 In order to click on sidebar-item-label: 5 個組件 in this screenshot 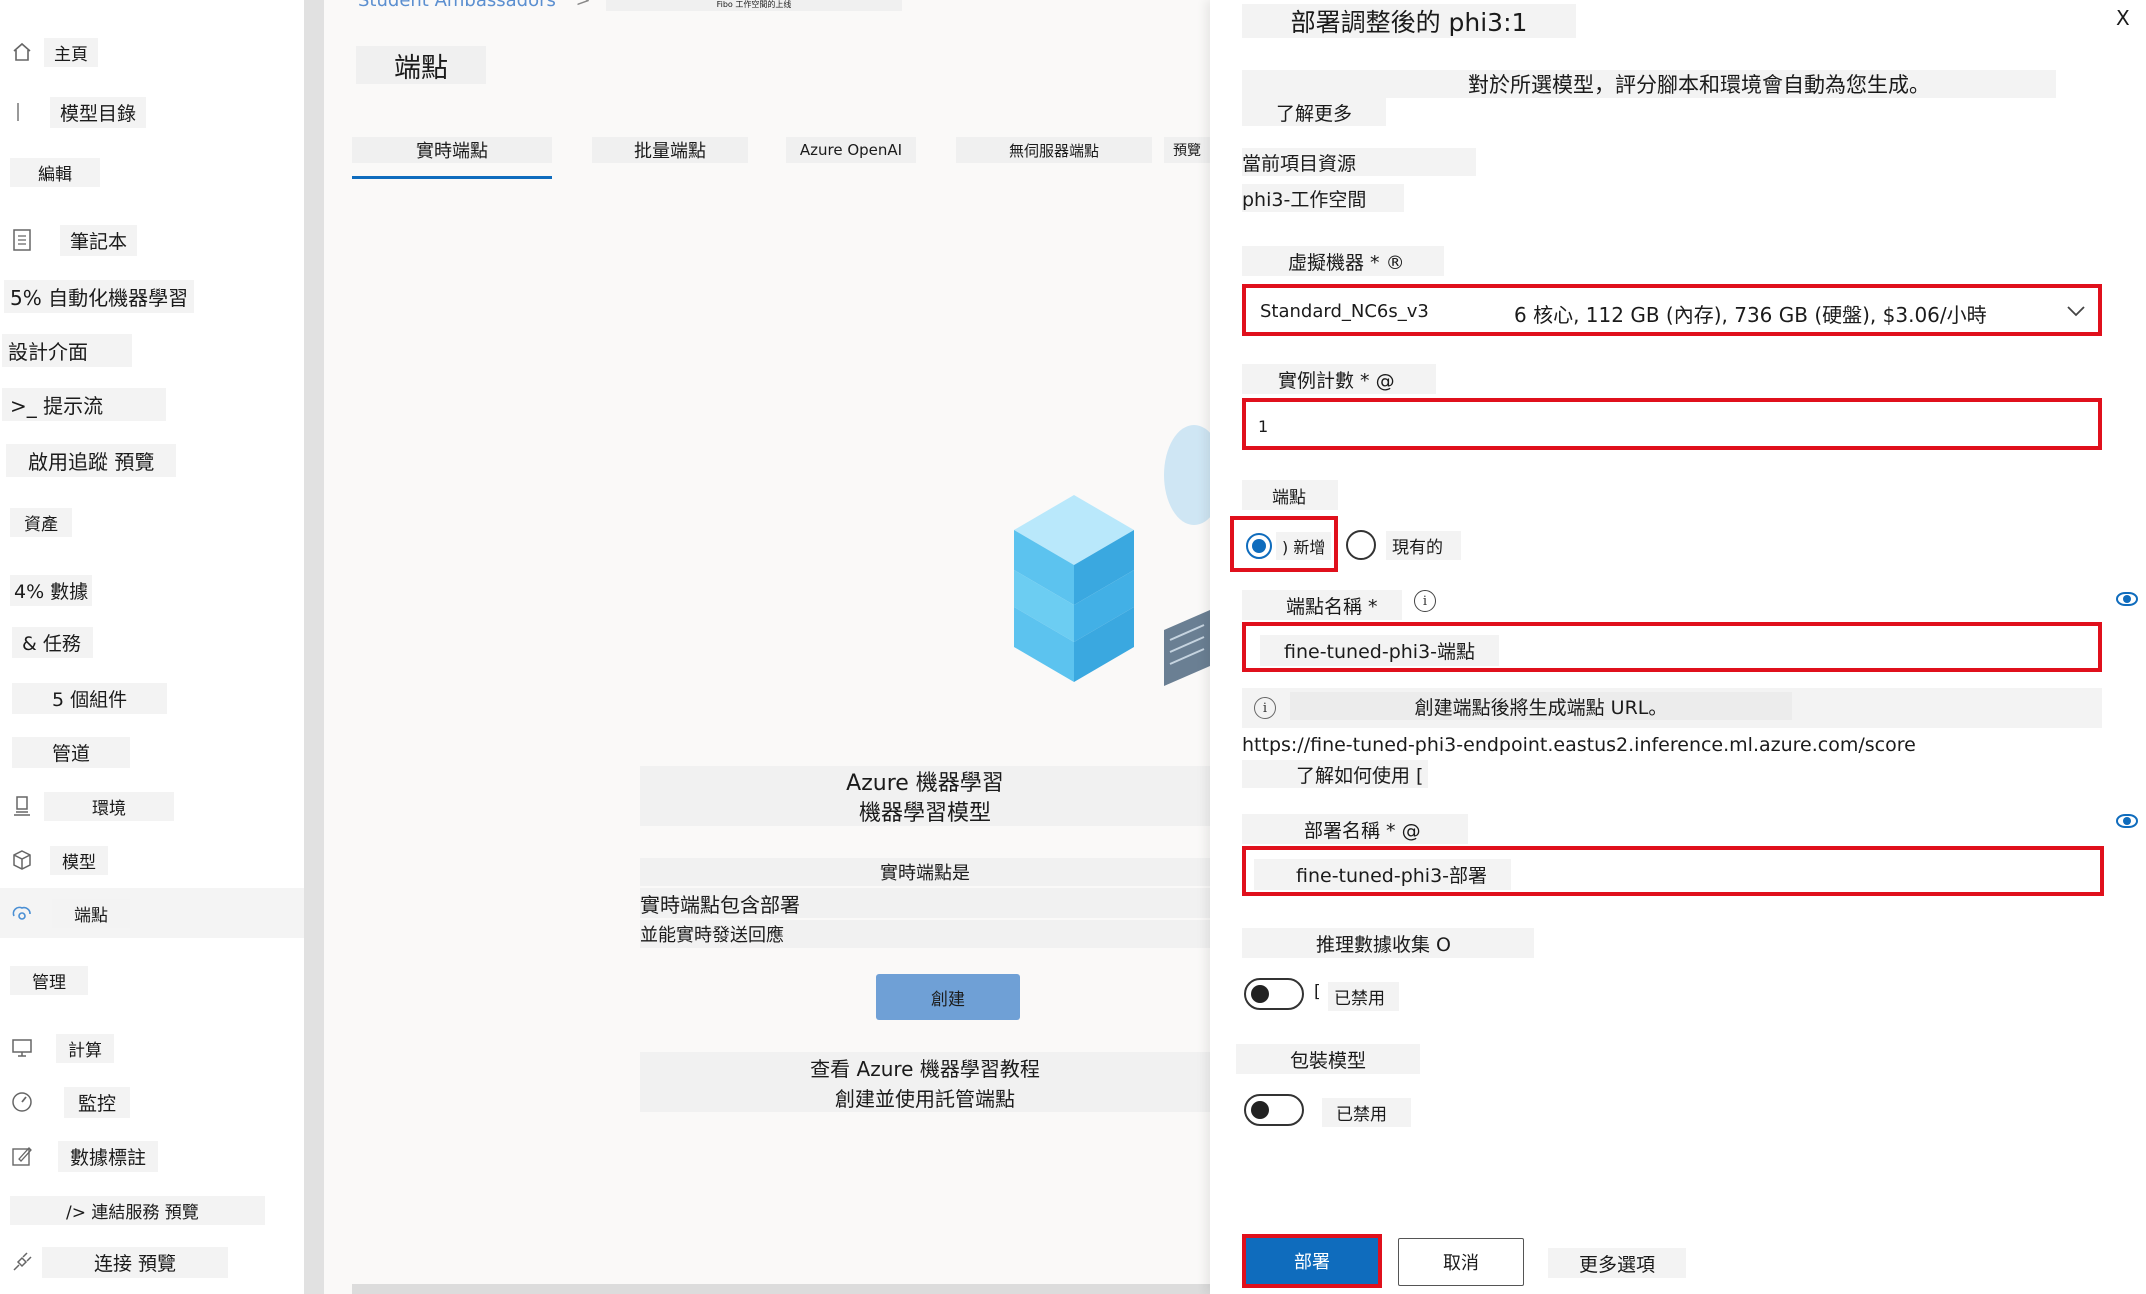, I will do `click(90, 698)`.